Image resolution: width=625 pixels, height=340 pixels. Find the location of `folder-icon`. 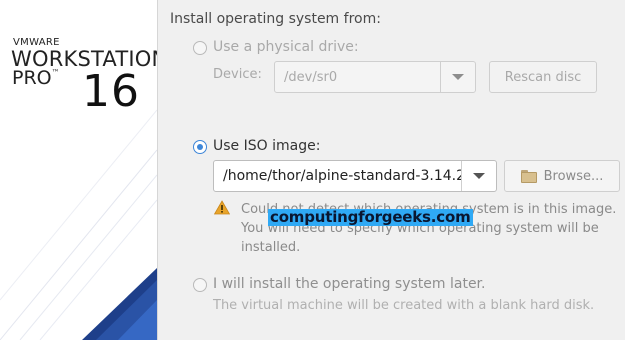

folder-icon is located at coordinates (528, 176).